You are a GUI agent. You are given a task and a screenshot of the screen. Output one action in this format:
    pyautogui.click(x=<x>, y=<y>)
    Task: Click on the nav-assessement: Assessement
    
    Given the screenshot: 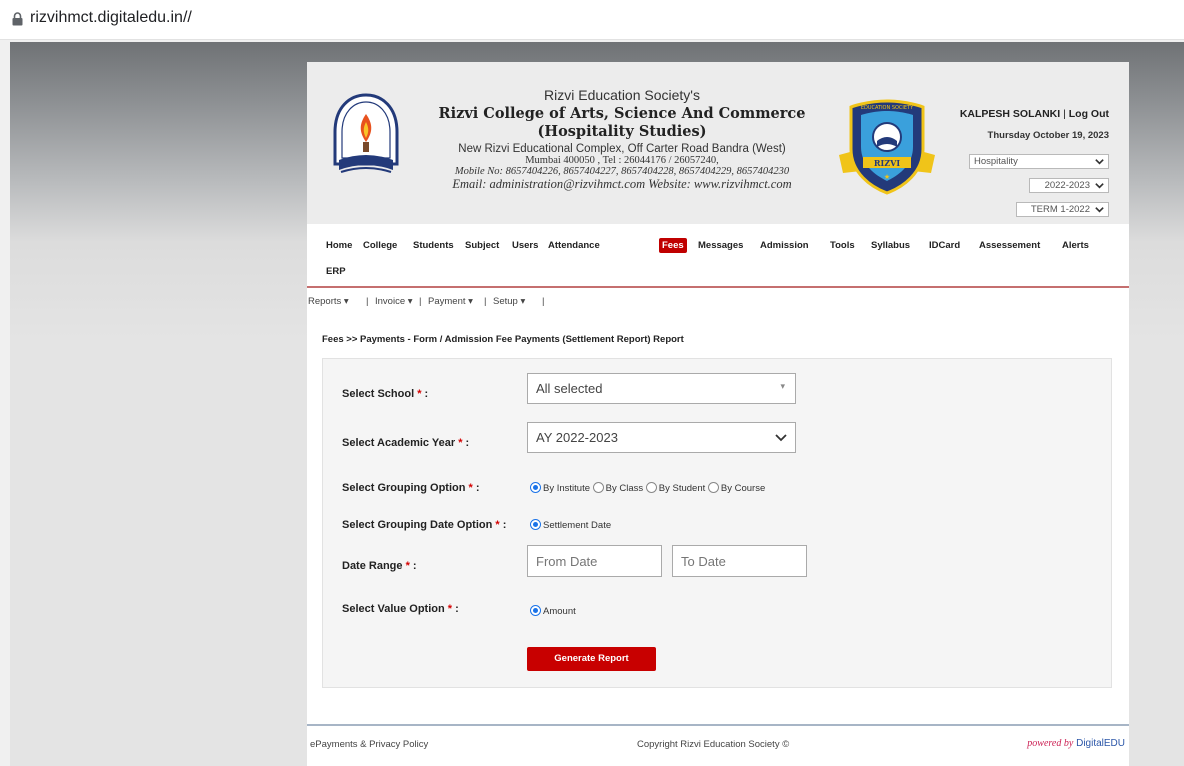 What is the action you would take?
    pyautogui.click(x=1009, y=245)
    